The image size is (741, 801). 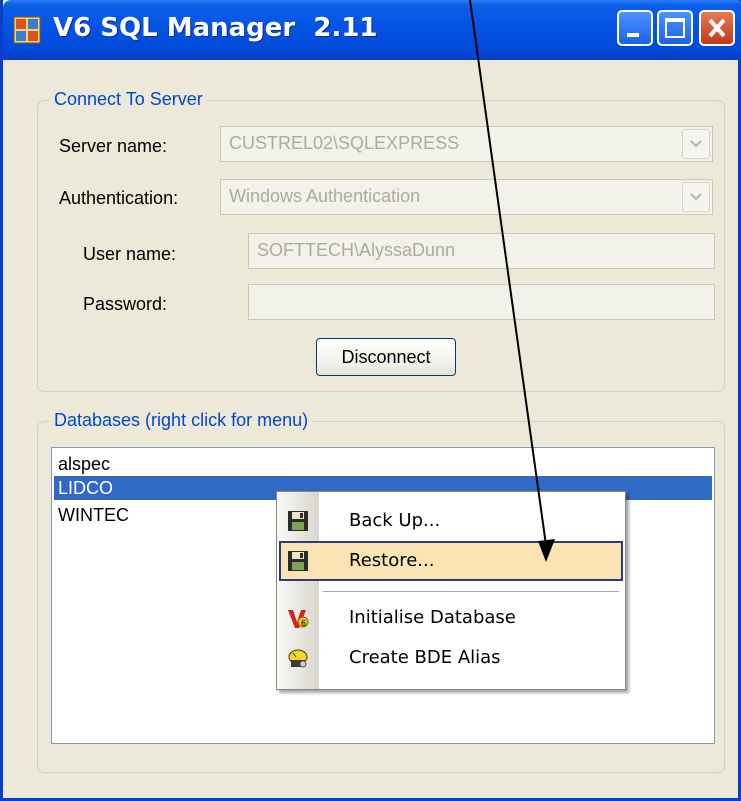 I want to click on password-label: Password:, so click(x=125, y=304).